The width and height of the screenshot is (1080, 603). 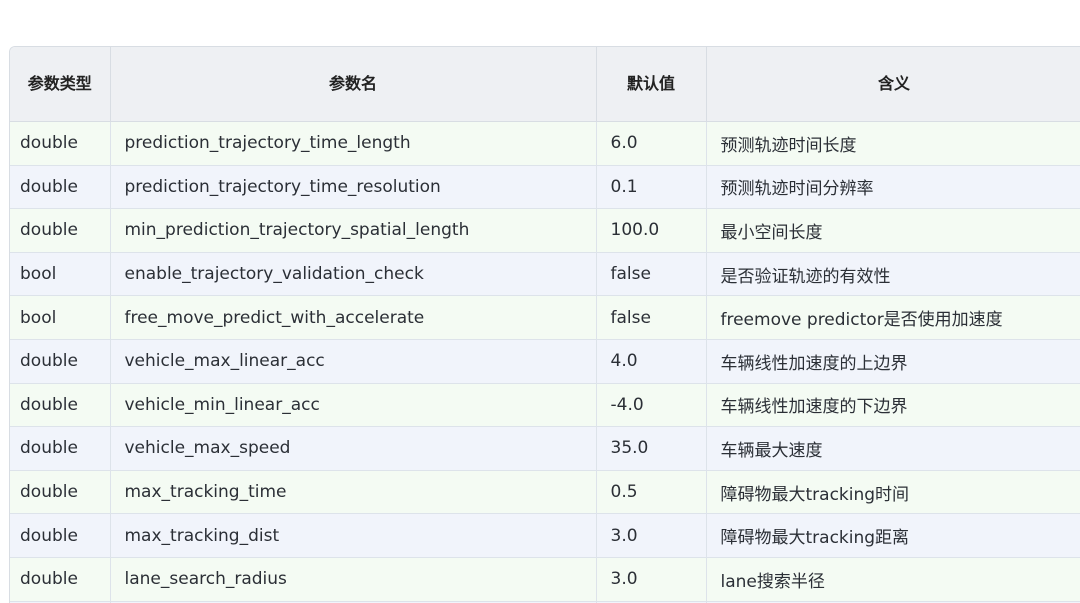 What do you see at coordinates (353, 143) in the screenshot?
I see `cell-name: prediction_trajectory_time_length` at bounding box center [353, 143].